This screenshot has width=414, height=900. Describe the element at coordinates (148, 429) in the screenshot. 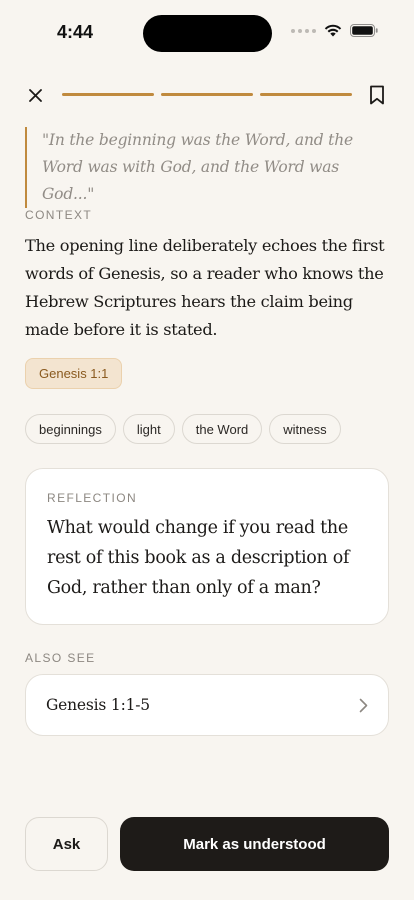

I see `tag-chip: light` at that location.